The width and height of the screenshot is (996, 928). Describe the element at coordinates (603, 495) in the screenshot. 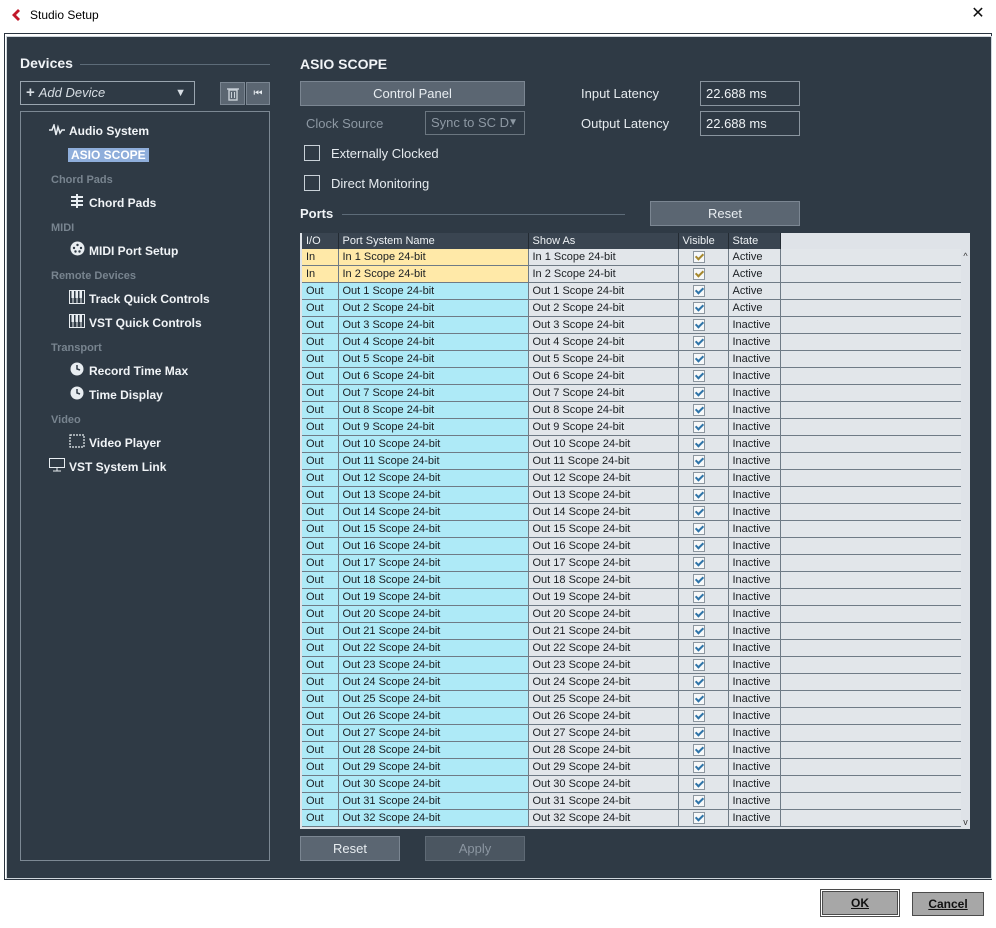

I see `cell-show-as: Out 13 Scope 24-bit` at that location.